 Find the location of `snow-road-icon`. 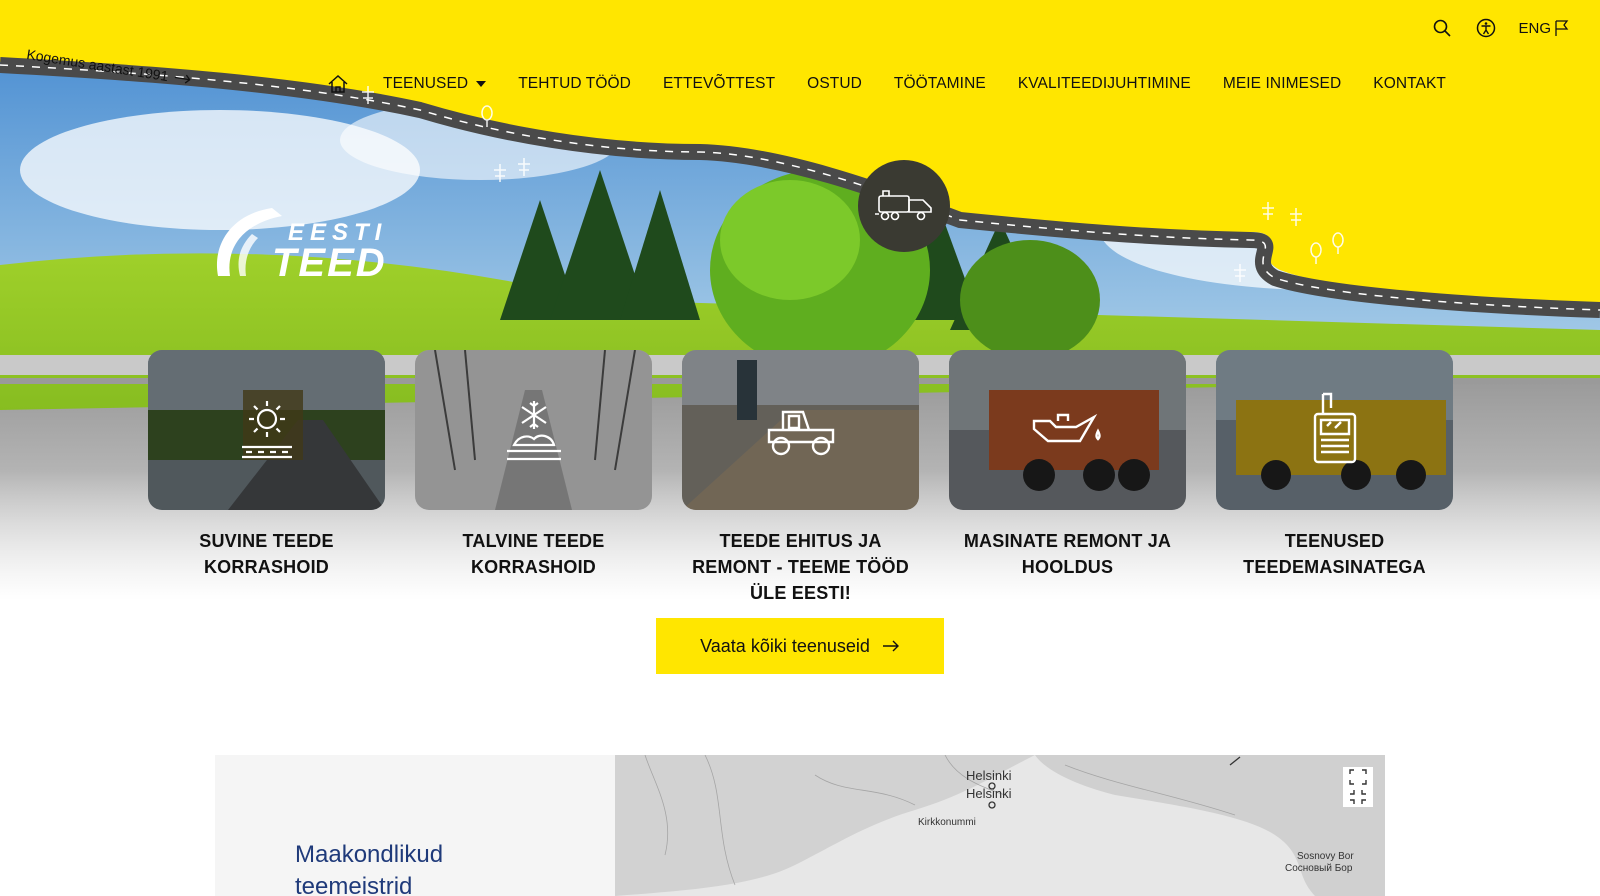

snow-road-icon is located at coordinates (533, 431).